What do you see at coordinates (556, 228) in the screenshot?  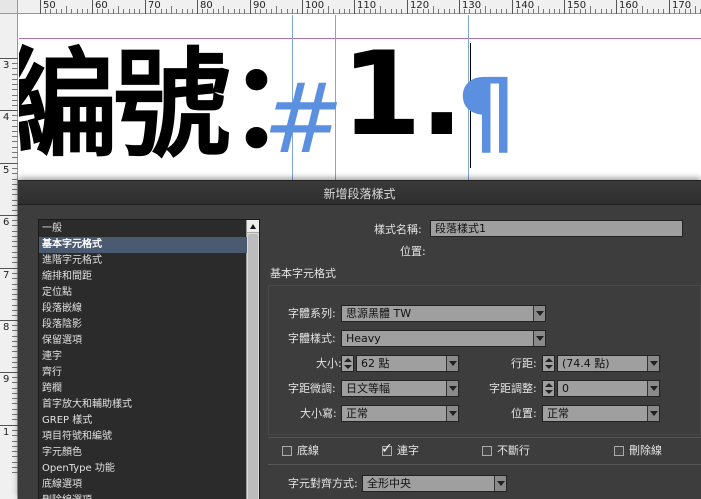 I see `style-name-input: 段落樣式1` at bounding box center [556, 228].